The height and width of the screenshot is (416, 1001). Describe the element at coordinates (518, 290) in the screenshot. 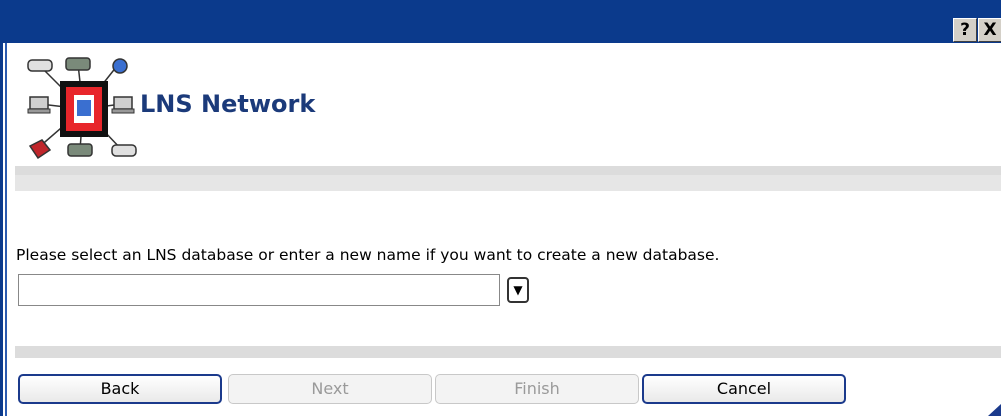

I see `chevron-down-icon: ▼` at that location.